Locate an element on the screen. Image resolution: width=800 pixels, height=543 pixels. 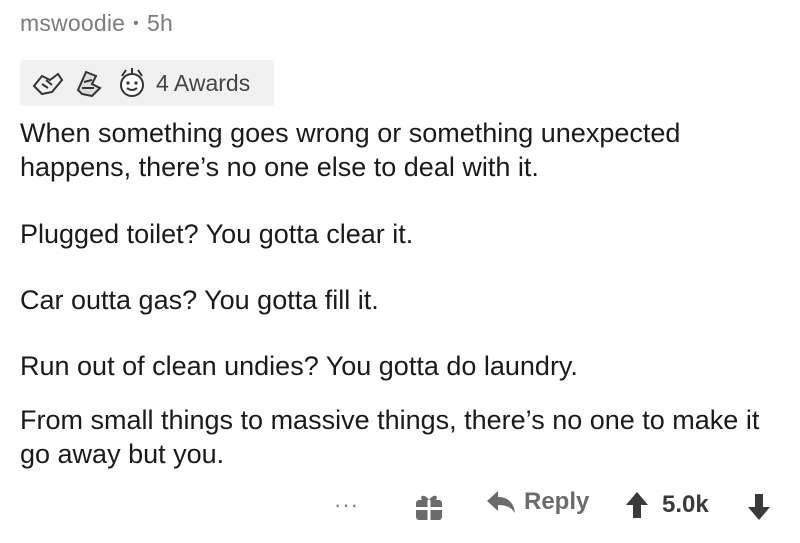
wholesome-seal-icon is located at coordinates (90, 83).